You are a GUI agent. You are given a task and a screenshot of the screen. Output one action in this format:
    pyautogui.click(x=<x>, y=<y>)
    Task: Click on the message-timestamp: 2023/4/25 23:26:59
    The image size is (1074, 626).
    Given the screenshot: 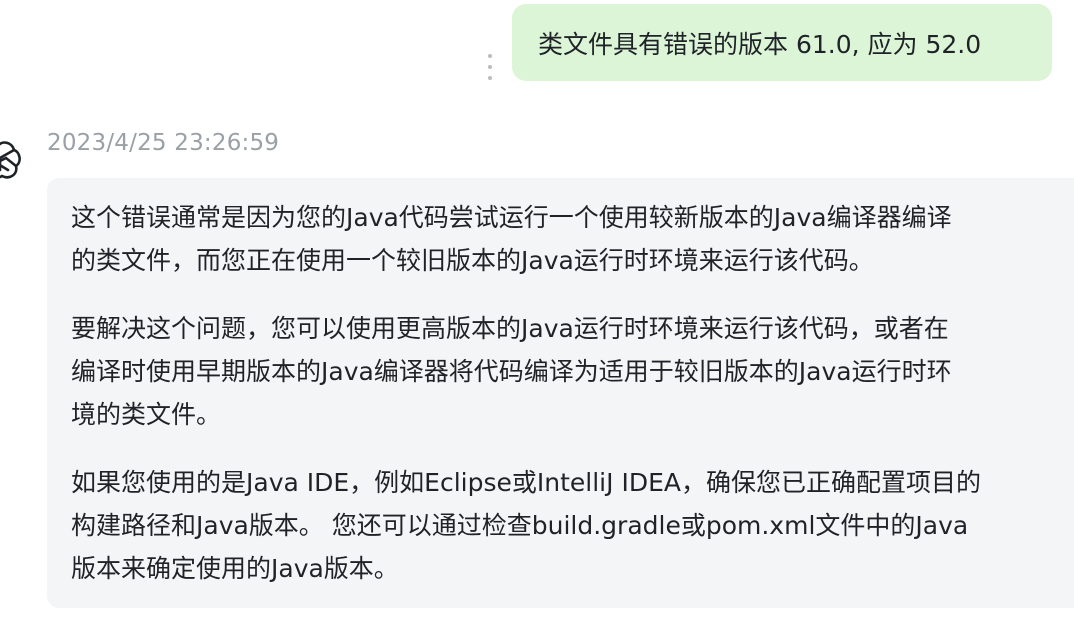 What is the action you would take?
    pyautogui.click(x=163, y=143)
    